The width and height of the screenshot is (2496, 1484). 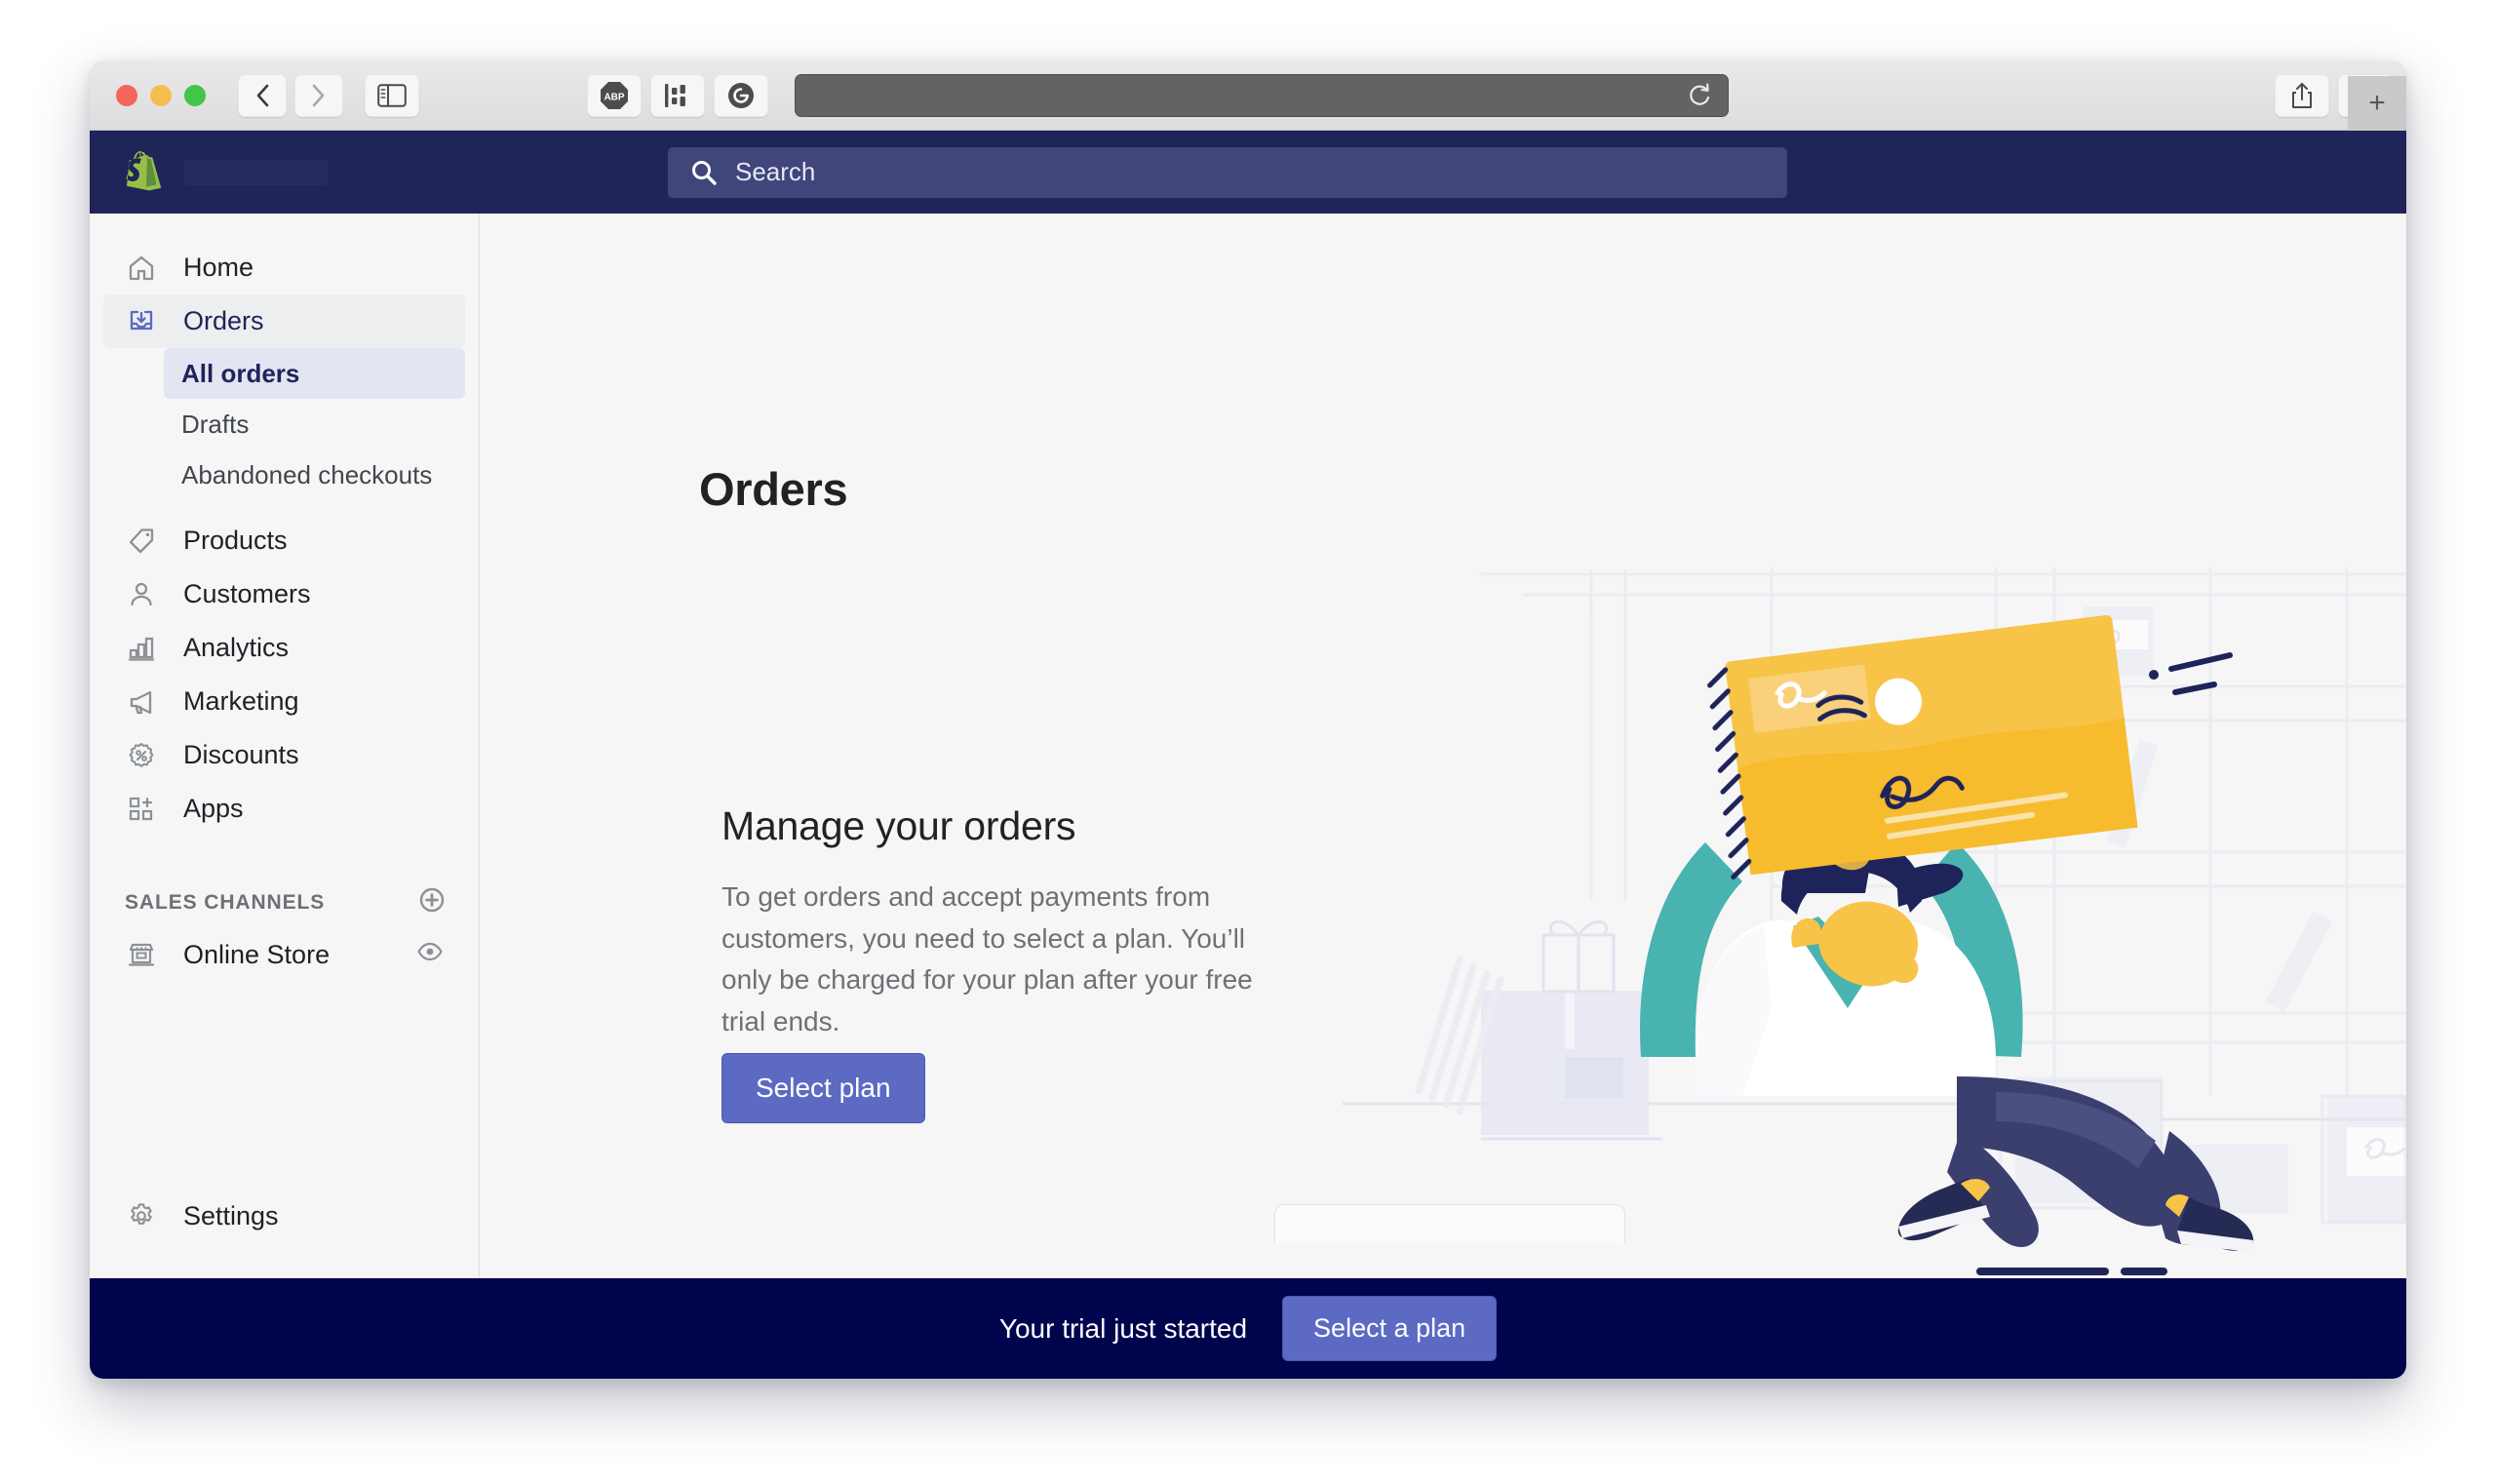 I want to click on minimize-window-button, so click(x=161, y=95).